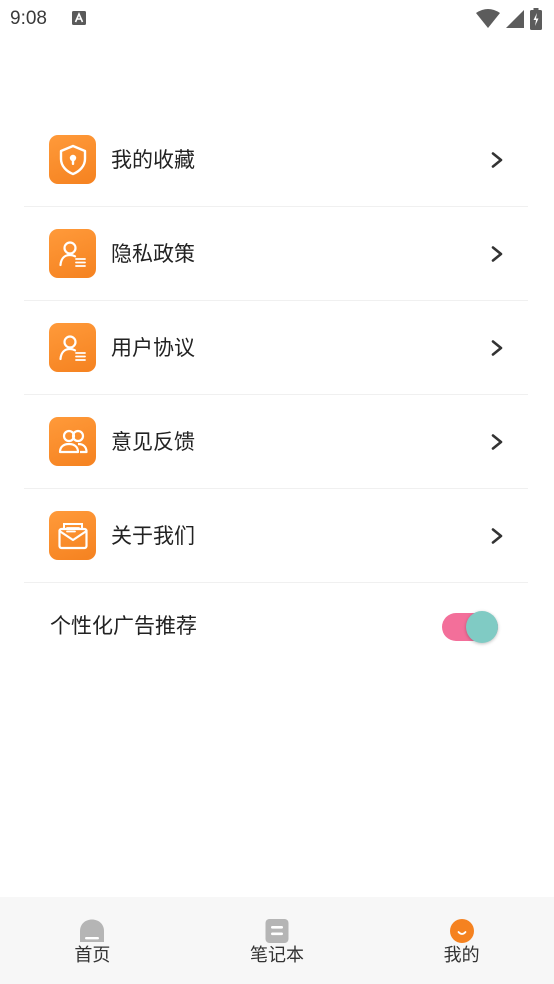  What do you see at coordinates (276, 160) in the screenshot?
I see `menu-item-favorites: 我的收藏` at bounding box center [276, 160].